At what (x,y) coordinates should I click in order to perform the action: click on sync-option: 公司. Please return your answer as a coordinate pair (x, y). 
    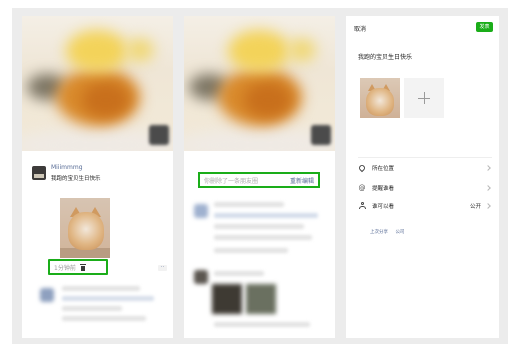
    Looking at the image, I should click on (399, 232).